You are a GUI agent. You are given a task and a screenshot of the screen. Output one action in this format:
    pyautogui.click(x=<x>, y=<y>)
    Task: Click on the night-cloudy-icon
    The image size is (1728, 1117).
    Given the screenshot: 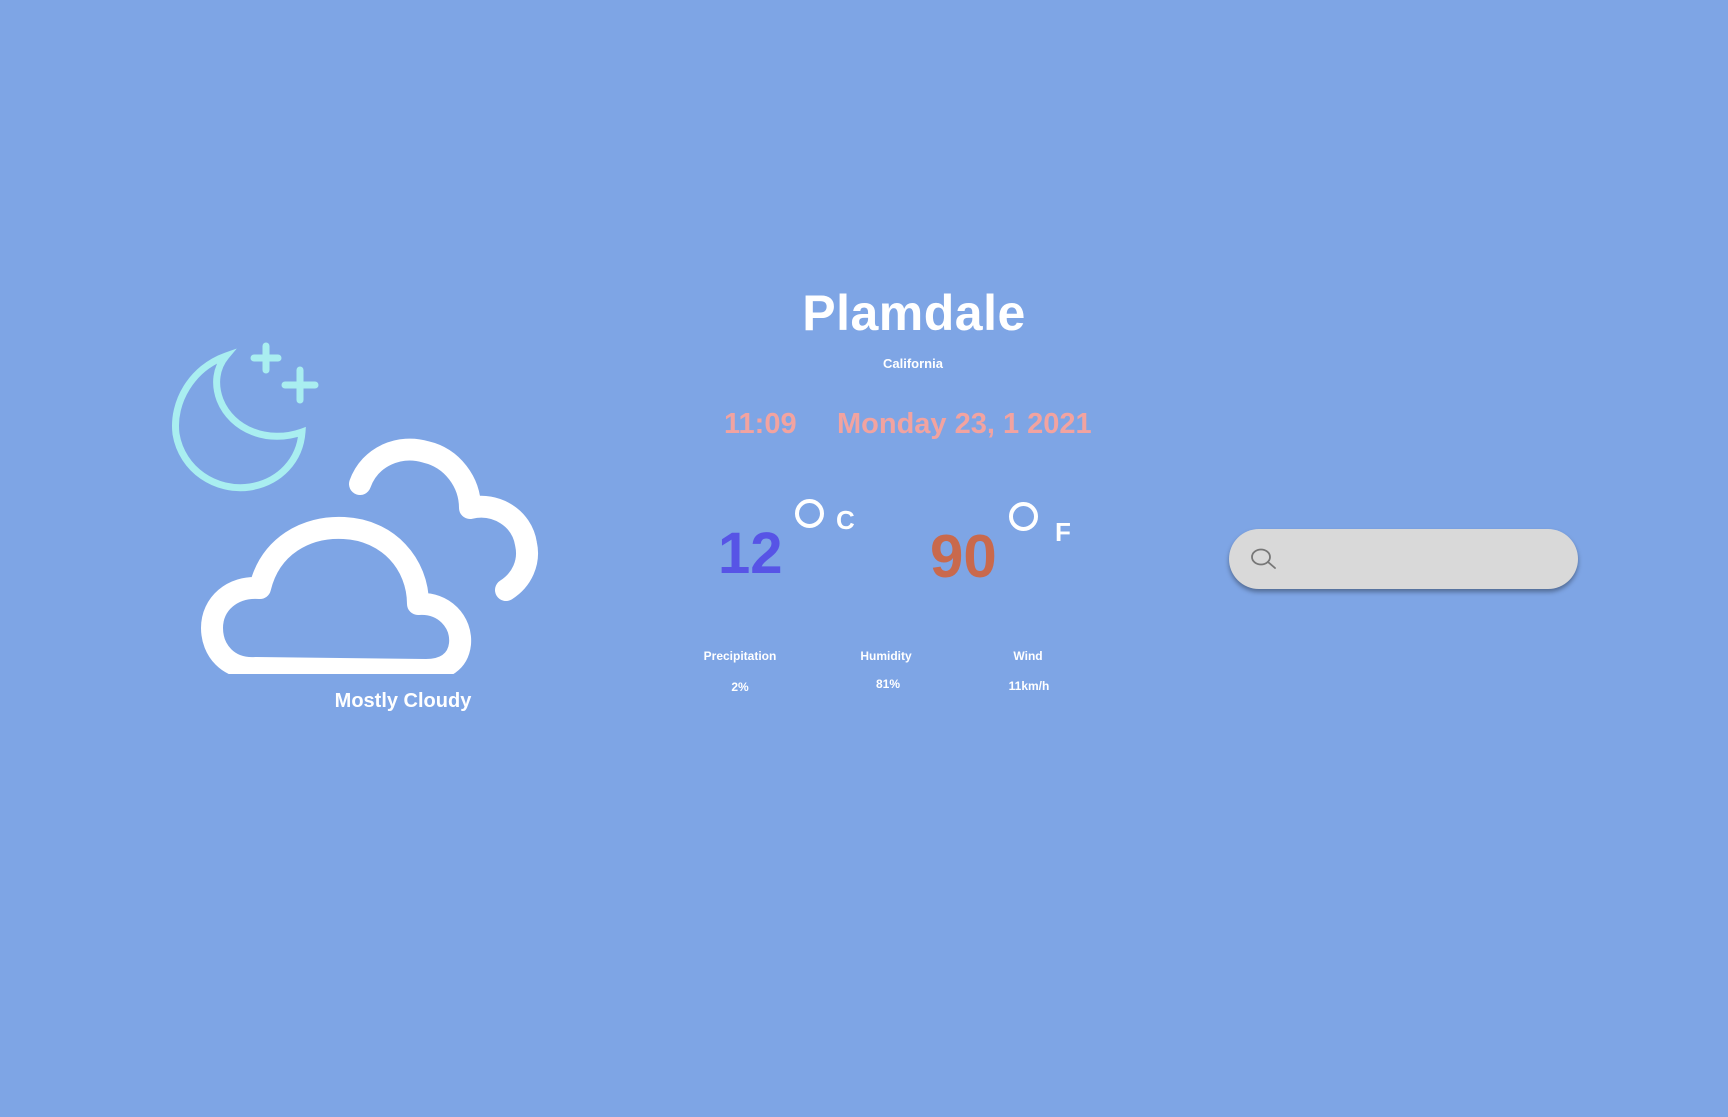 What is the action you would take?
    pyautogui.click(x=355, y=508)
    